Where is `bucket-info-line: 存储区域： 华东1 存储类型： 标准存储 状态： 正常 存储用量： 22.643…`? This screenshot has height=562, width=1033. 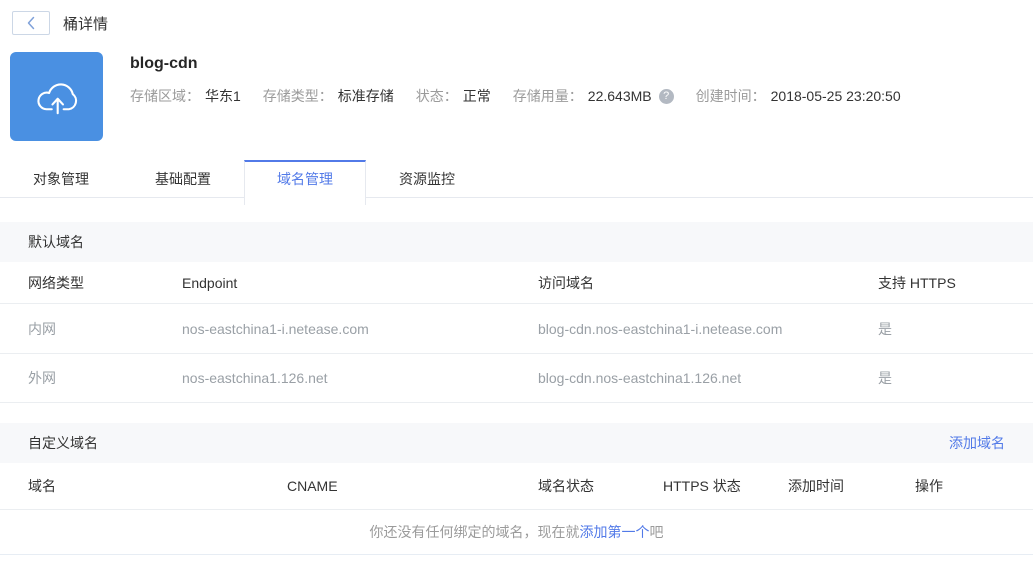 bucket-info-line: 存储区域： 华东1 存储类型： 标准存储 状态： 正常 存储用量： 22.643… is located at coordinates (526, 96).